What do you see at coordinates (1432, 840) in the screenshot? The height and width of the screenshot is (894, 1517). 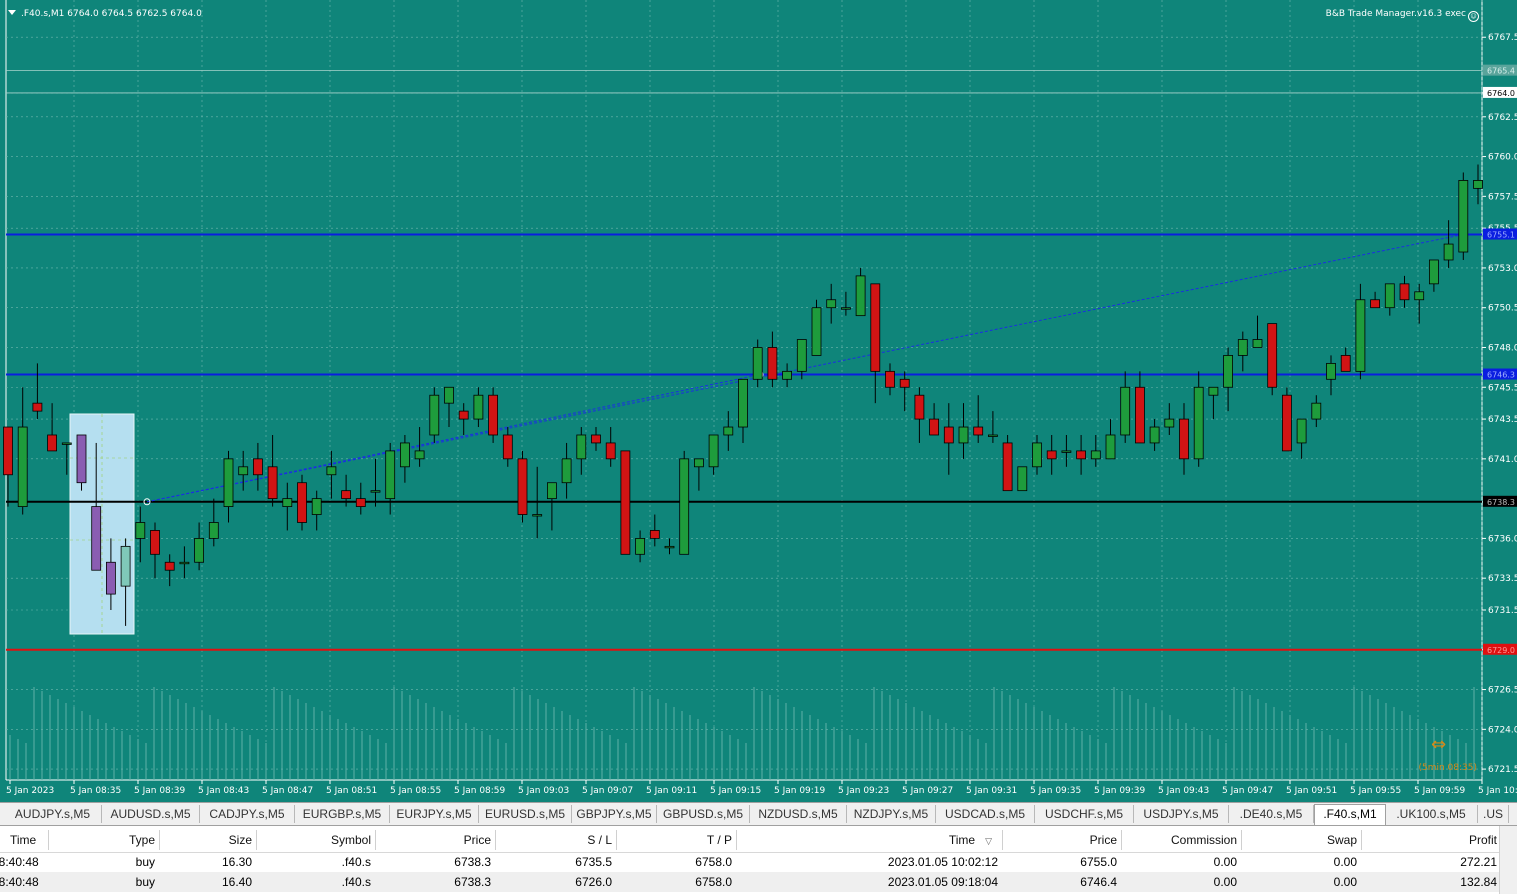 I see `column-header: Profit` at bounding box center [1432, 840].